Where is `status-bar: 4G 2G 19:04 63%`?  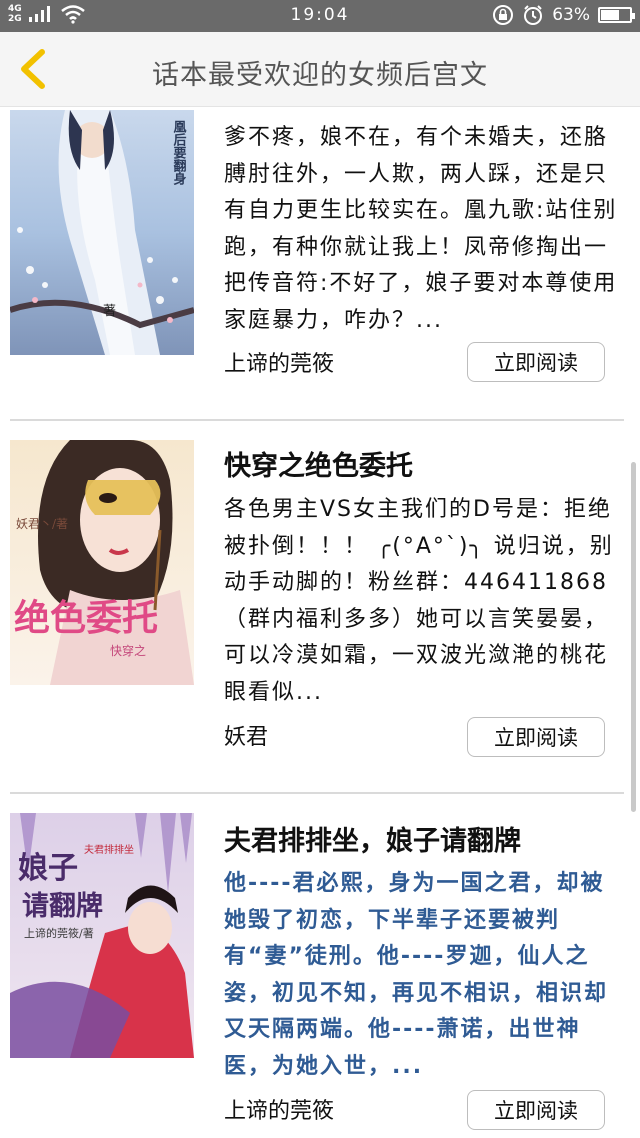 status-bar: 4G 2G 19:04 63% is located at coordinates (320, 16).